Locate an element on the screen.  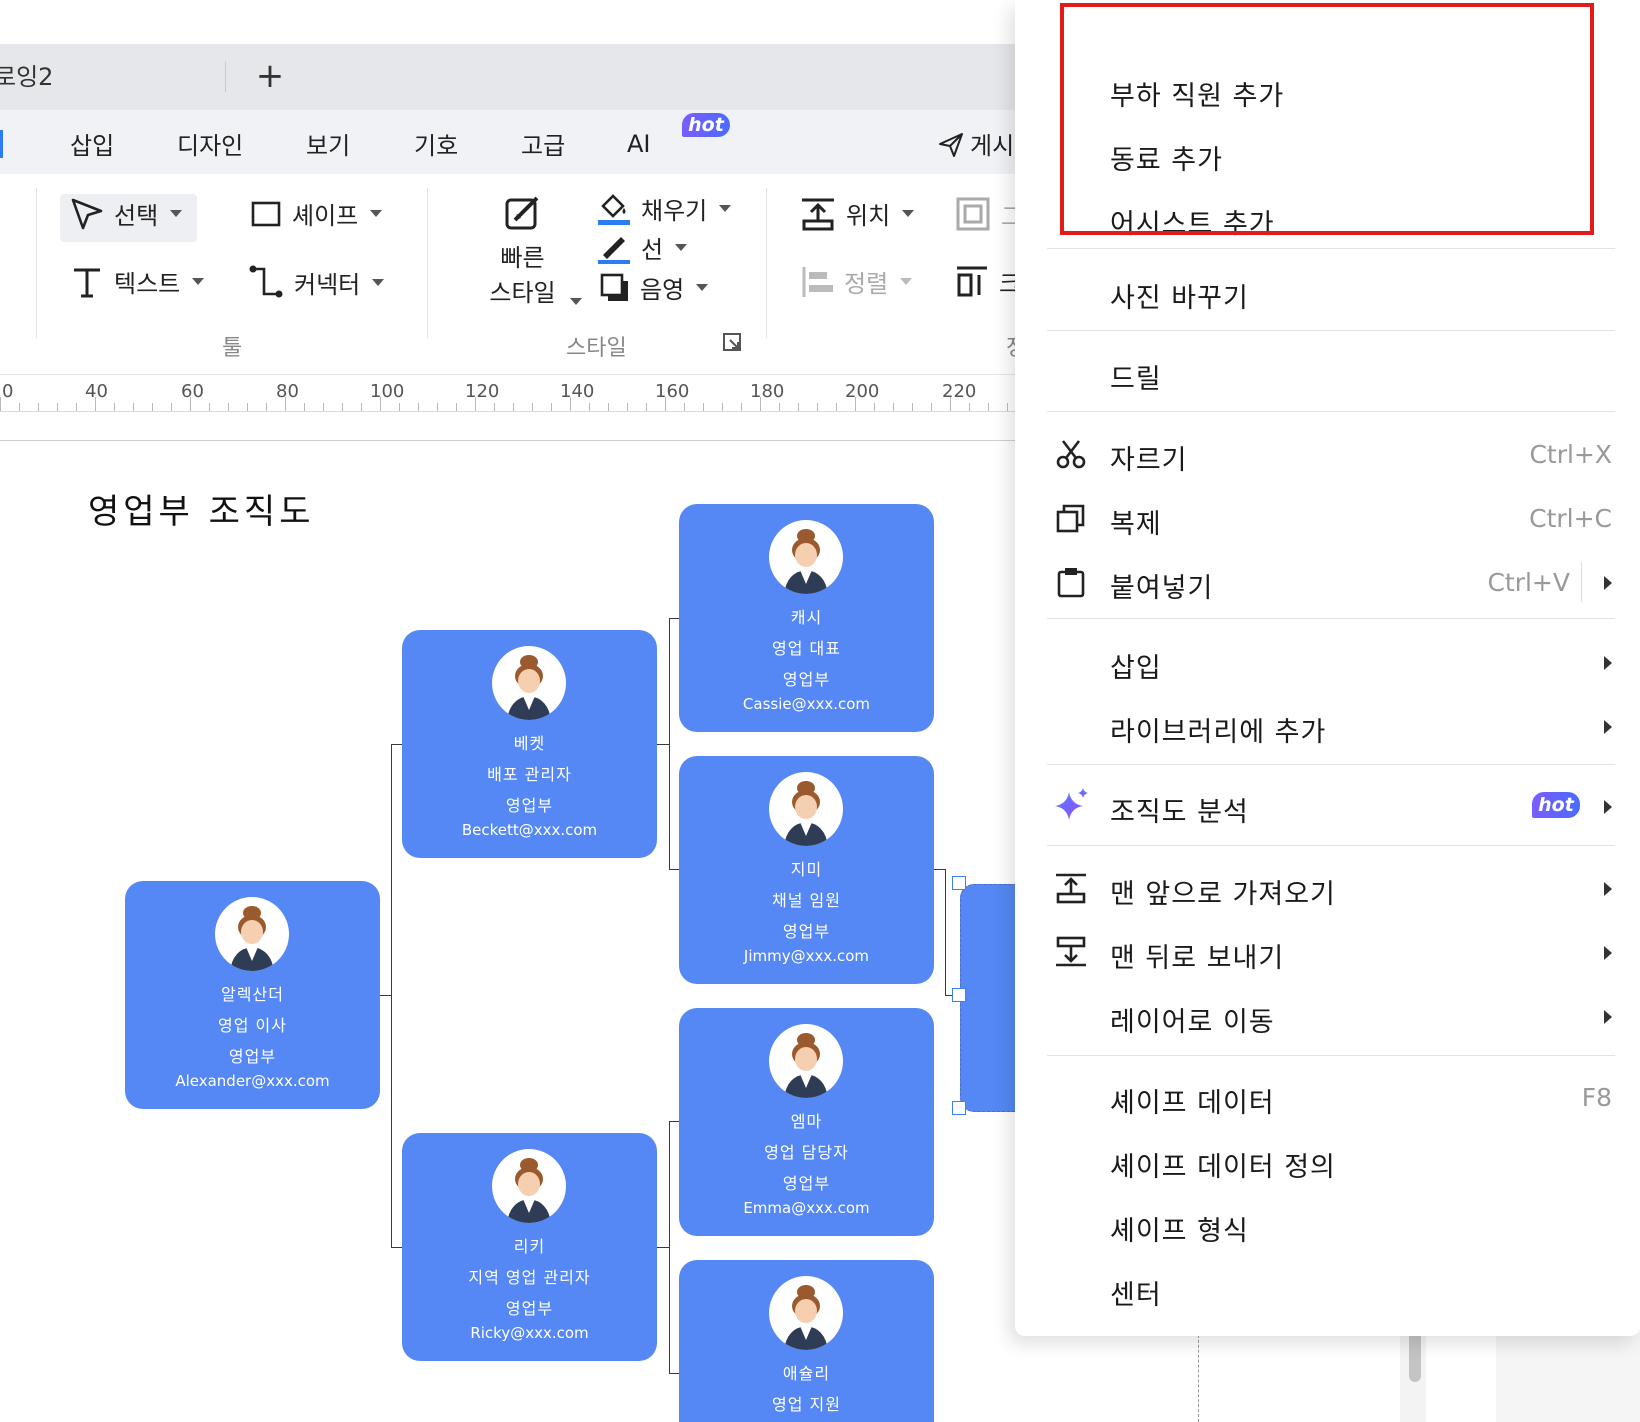
align-button: 정렬 is located at coordinates (856, 281).